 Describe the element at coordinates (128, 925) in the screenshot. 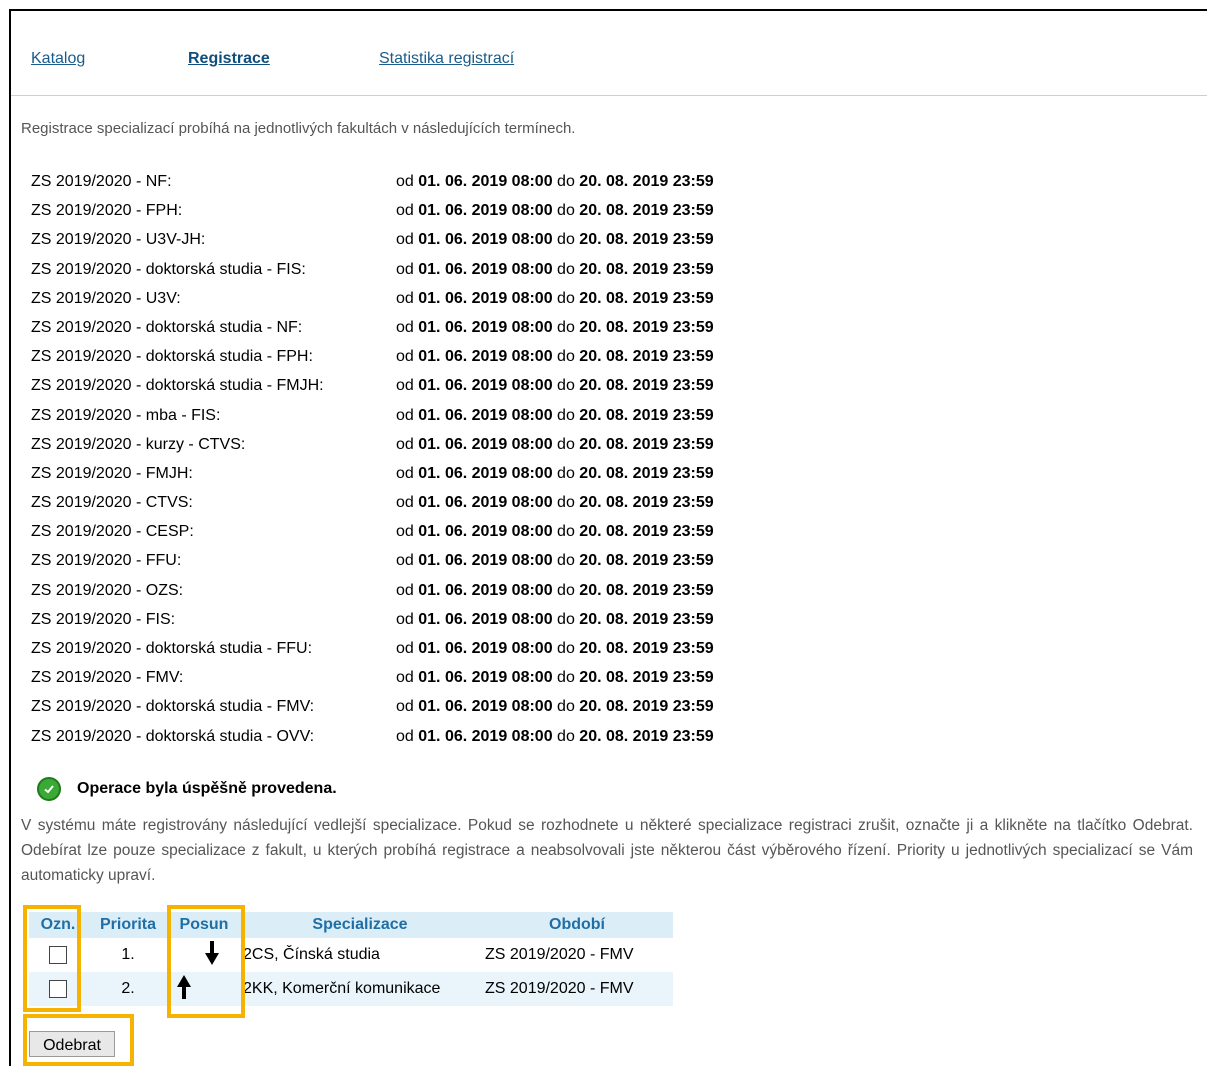

I see `column-header-priority: Priorita` at that location.